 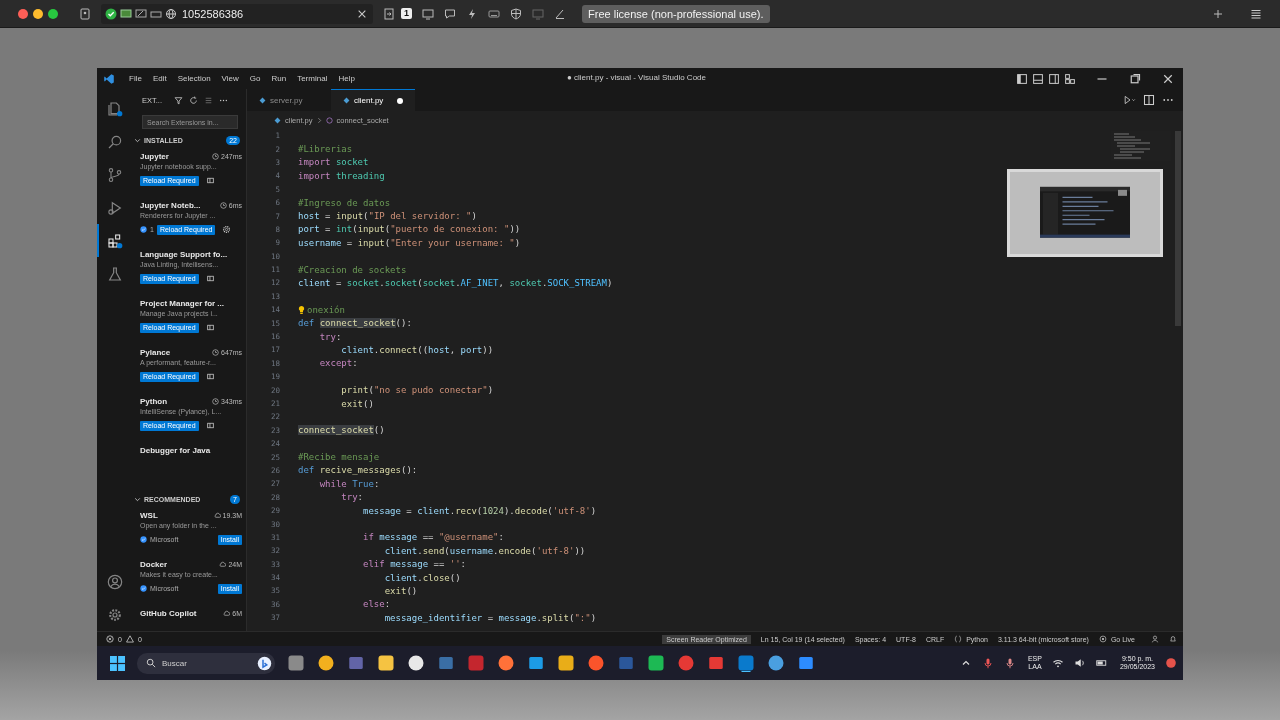 What do you see at coordinates (53, 13) in the screenshot?
I see `zoom-window-icon` at bounding box center [53, 13].